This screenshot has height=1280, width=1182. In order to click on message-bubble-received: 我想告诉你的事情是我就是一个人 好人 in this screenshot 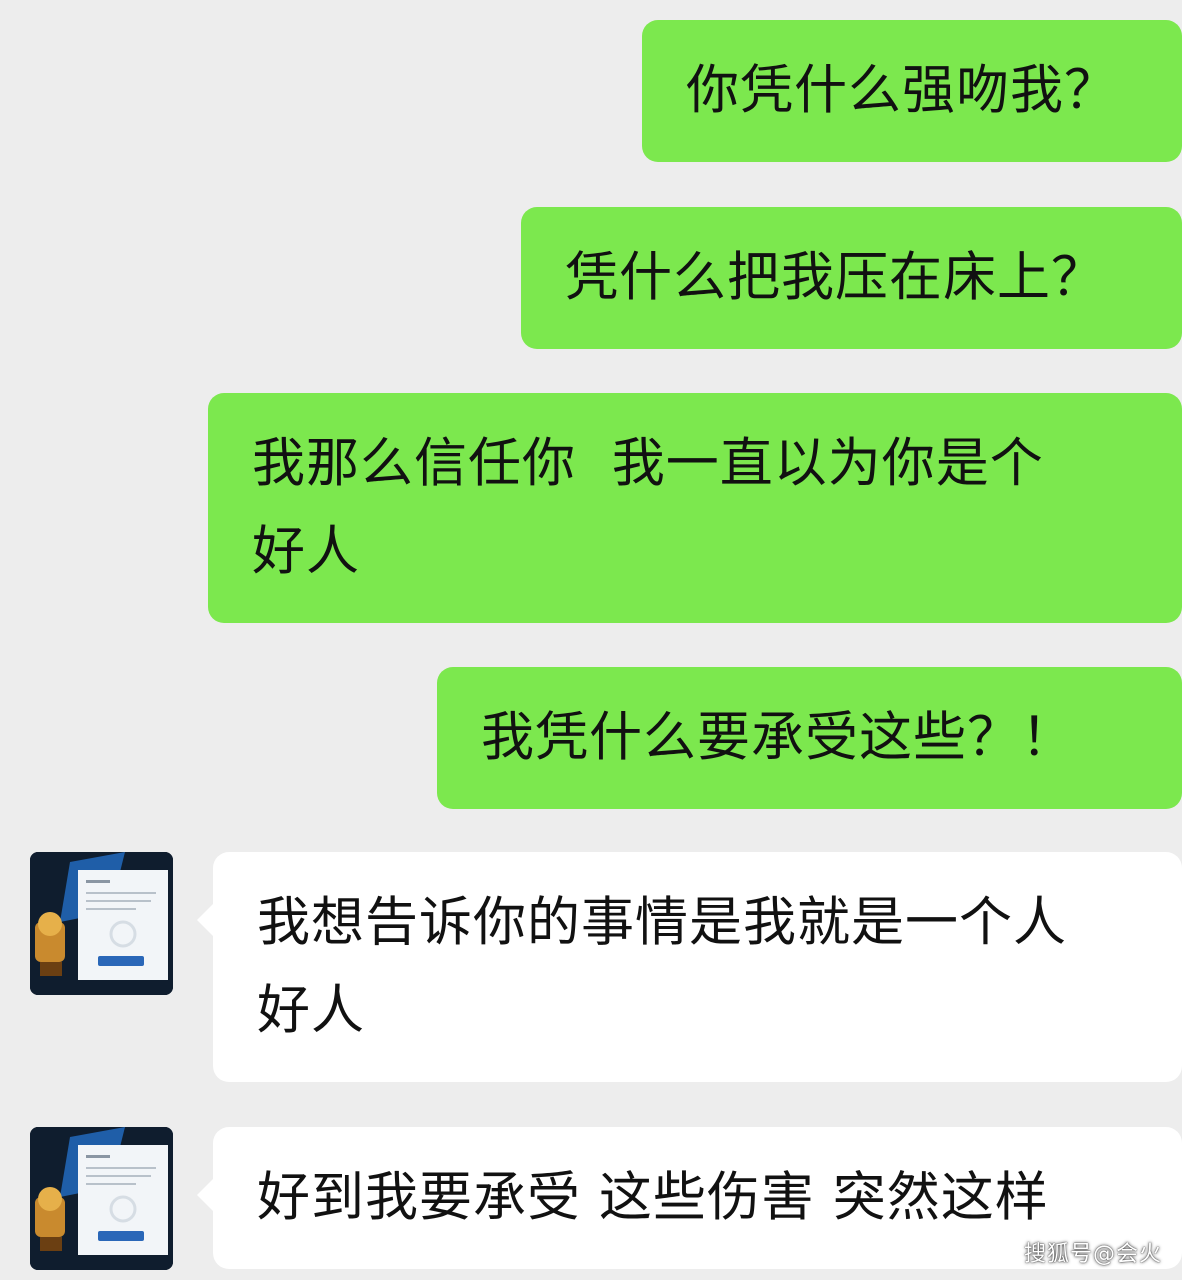, I will do `click(689, 967)`.